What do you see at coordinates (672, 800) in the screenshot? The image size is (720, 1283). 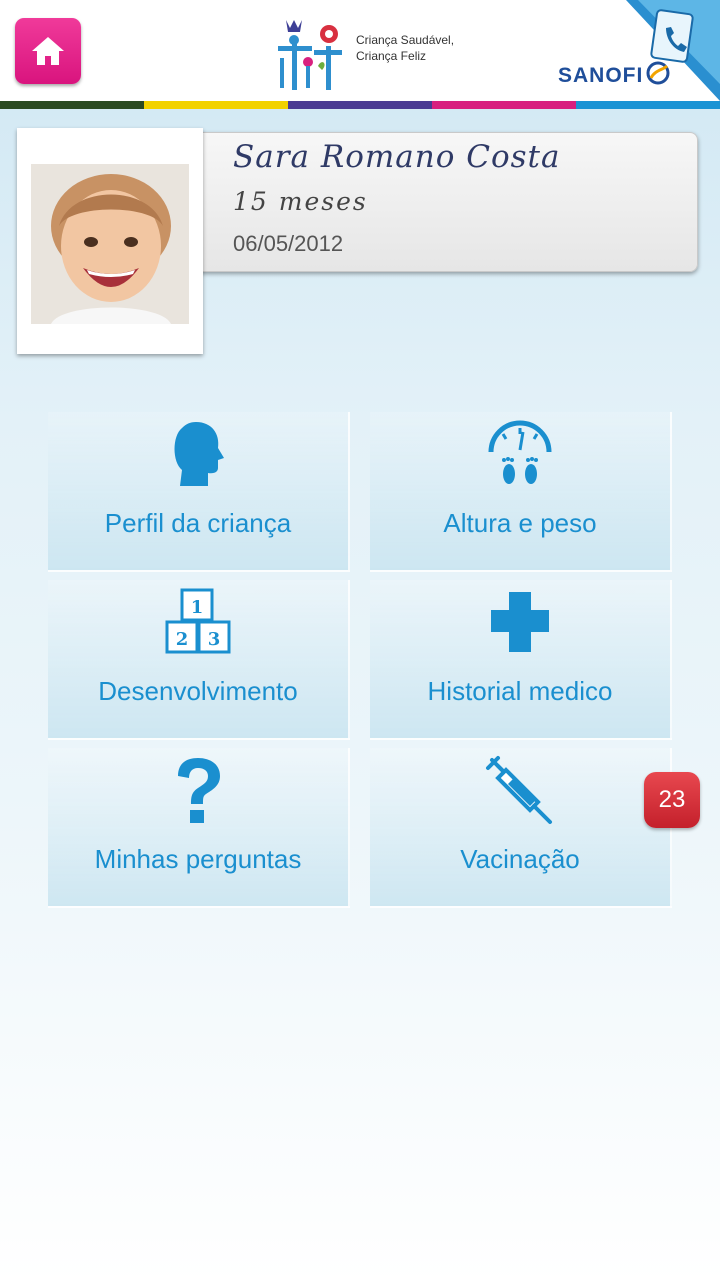 I see `vaccination-count-badge: 23` at bounding box center [672, 800].